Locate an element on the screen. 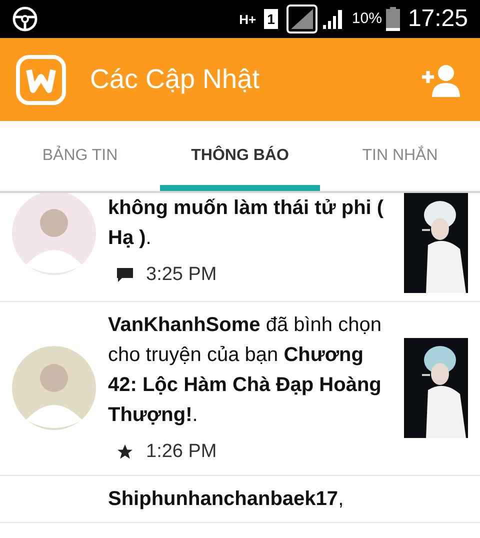  notification-text: không muốn làm thái tử phi ( Hạ ). is located at coordinates (246, 223).